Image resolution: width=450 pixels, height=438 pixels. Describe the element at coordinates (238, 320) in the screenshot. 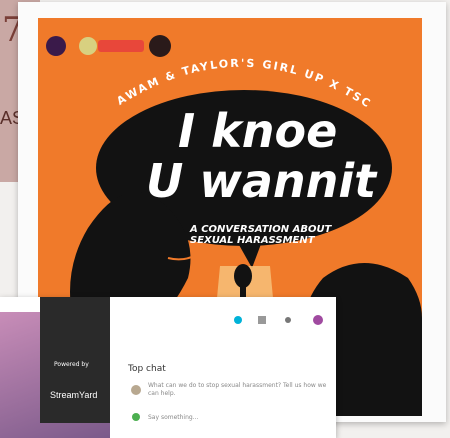

I see `notification-icon` at that location.